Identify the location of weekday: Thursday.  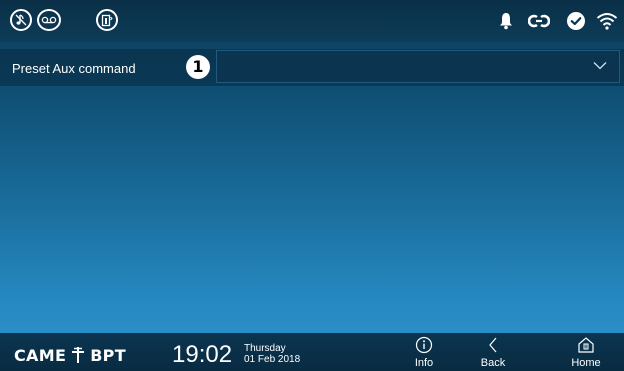
(265, 348).